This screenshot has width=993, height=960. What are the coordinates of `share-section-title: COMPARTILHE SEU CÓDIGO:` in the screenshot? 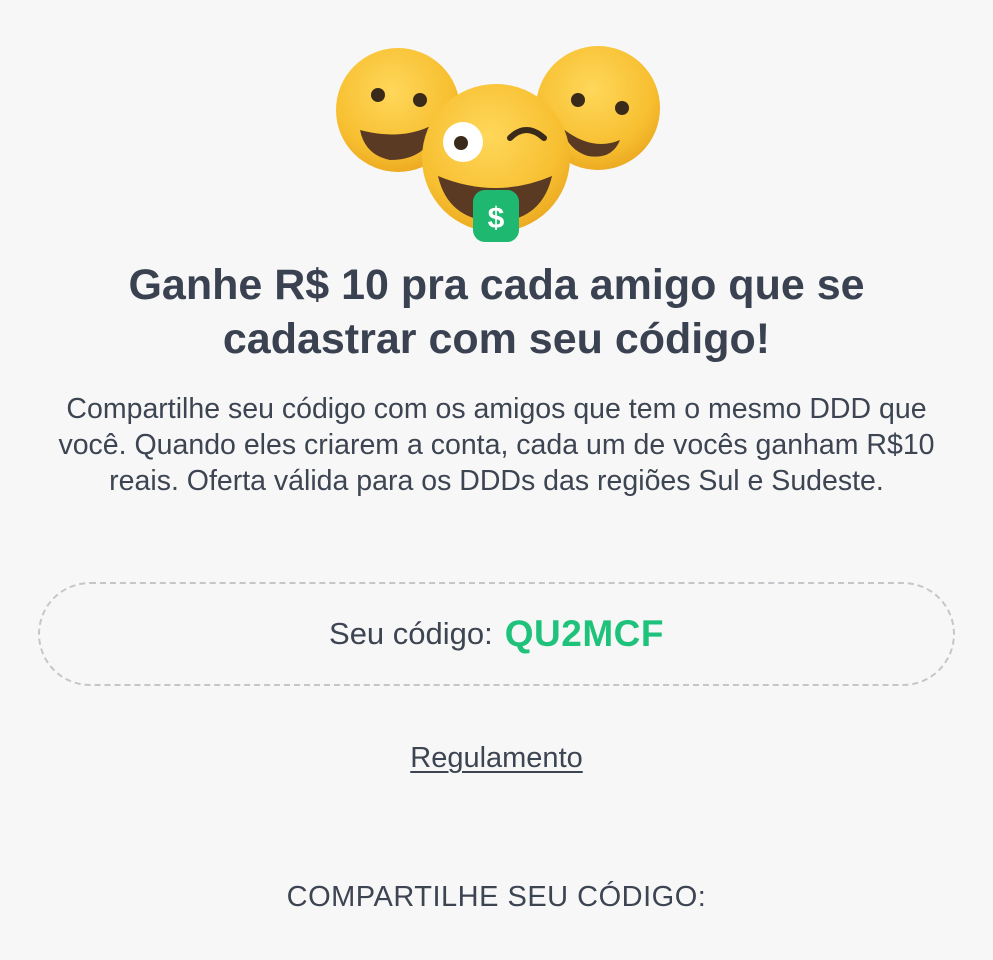 It's located at (496, 897).